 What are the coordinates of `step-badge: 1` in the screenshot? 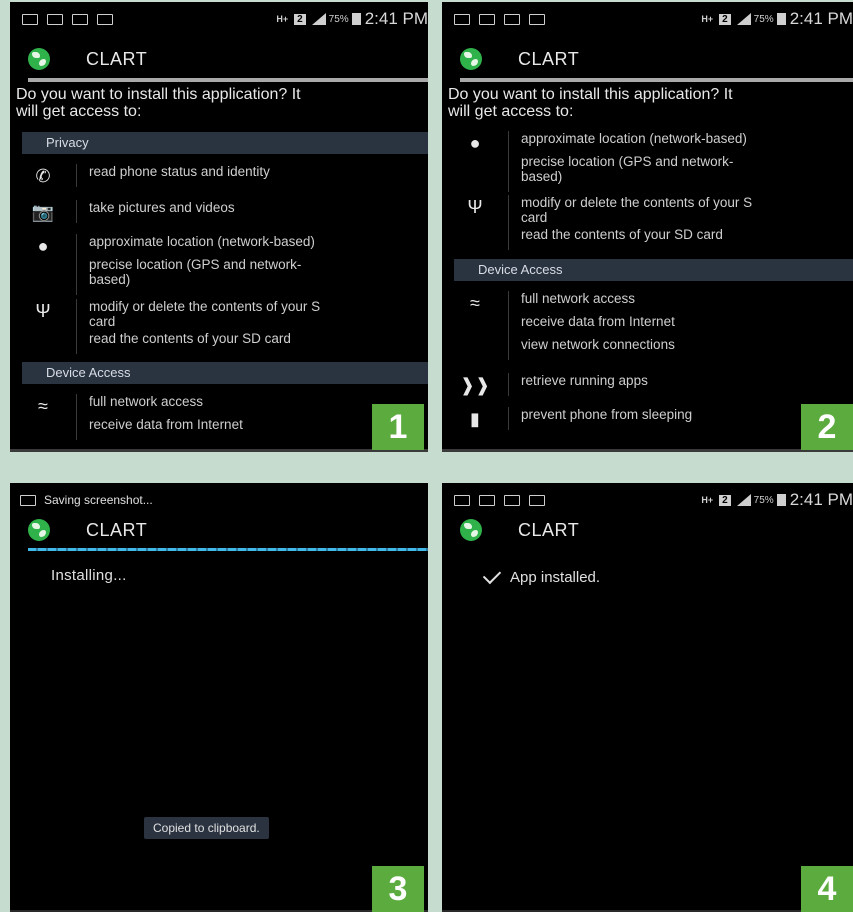 It's located at (398, 427).